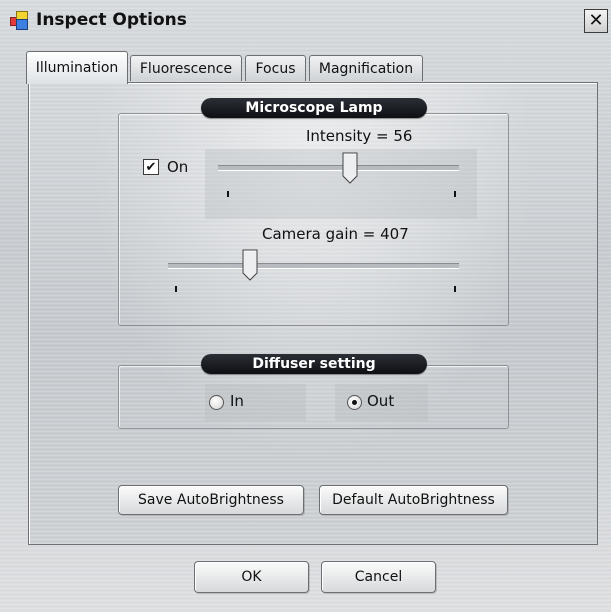 The width and height of the screenshot is (611, 612). What do you see at coordinates (378, 577) in the screenshot?
I see `cancel-button: Cancel` at bounding box center [378, 577].